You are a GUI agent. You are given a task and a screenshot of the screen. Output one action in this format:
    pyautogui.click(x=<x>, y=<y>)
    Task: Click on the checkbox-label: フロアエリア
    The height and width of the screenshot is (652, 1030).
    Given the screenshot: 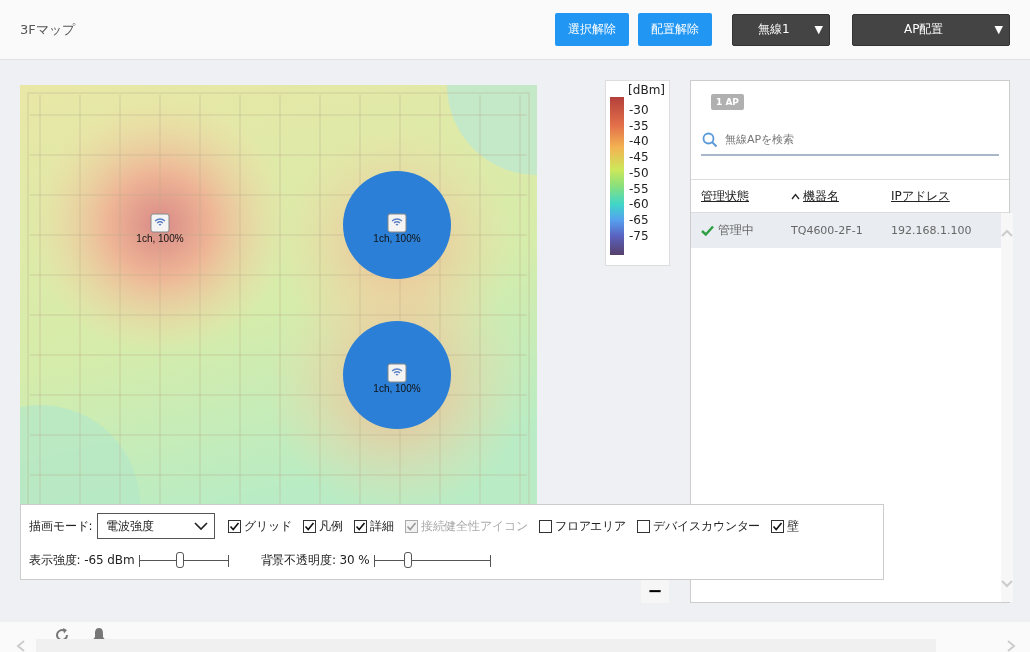 What is the action you would take?
    pyautogui.click(x=590, y=526)
    